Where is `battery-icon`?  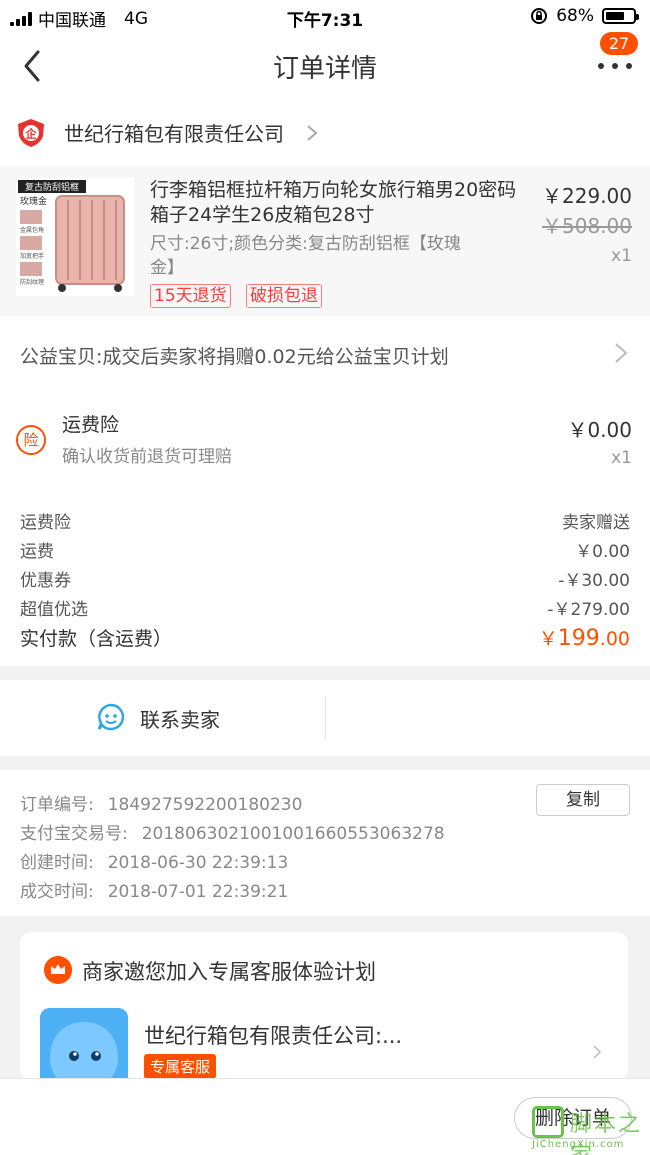 battery-icon is located at coordinates (620, 16).